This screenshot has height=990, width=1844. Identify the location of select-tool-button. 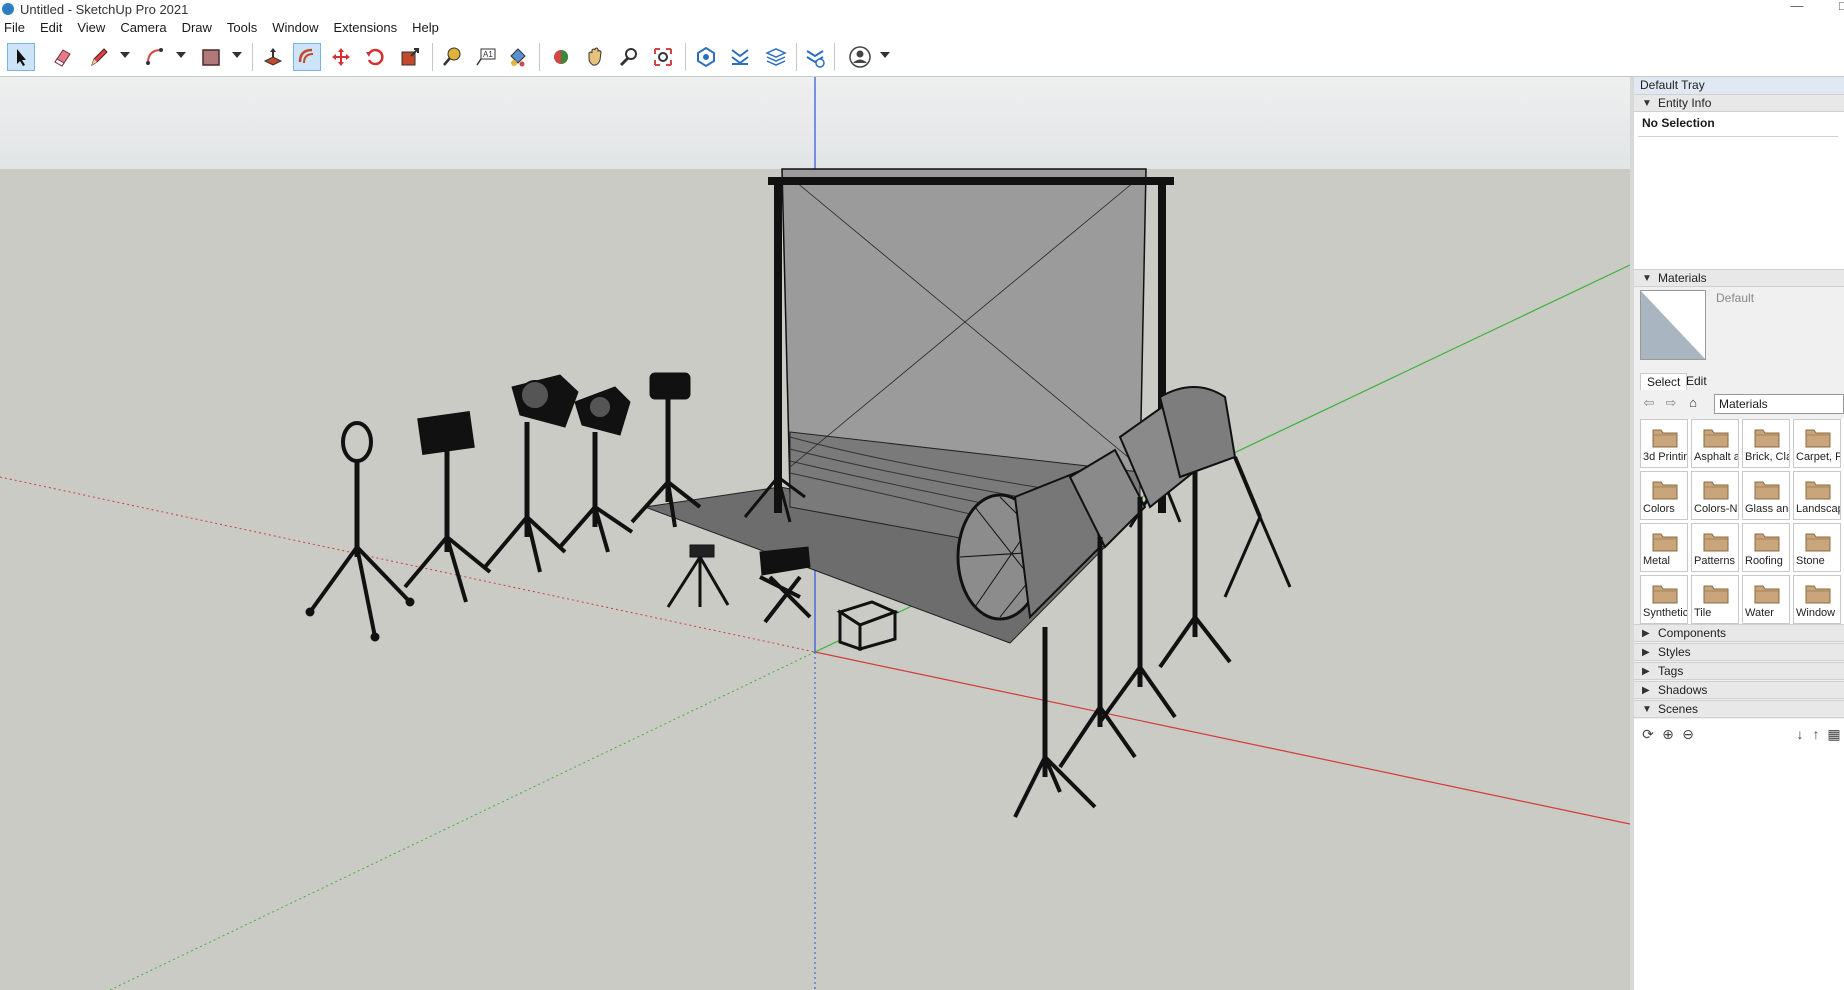
(21, 57).